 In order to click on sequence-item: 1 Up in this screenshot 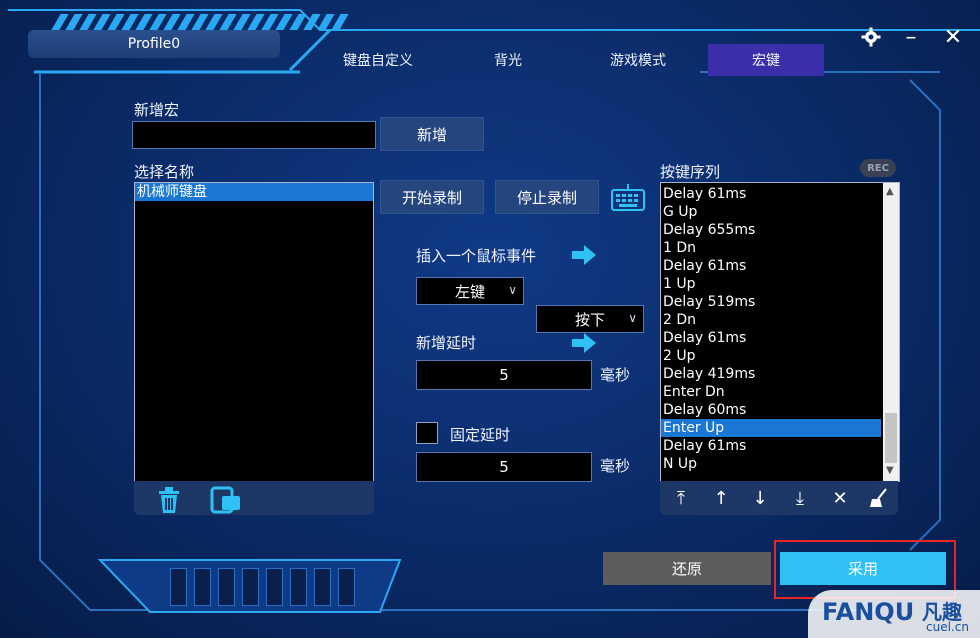, I will do `click(771, 284)`.